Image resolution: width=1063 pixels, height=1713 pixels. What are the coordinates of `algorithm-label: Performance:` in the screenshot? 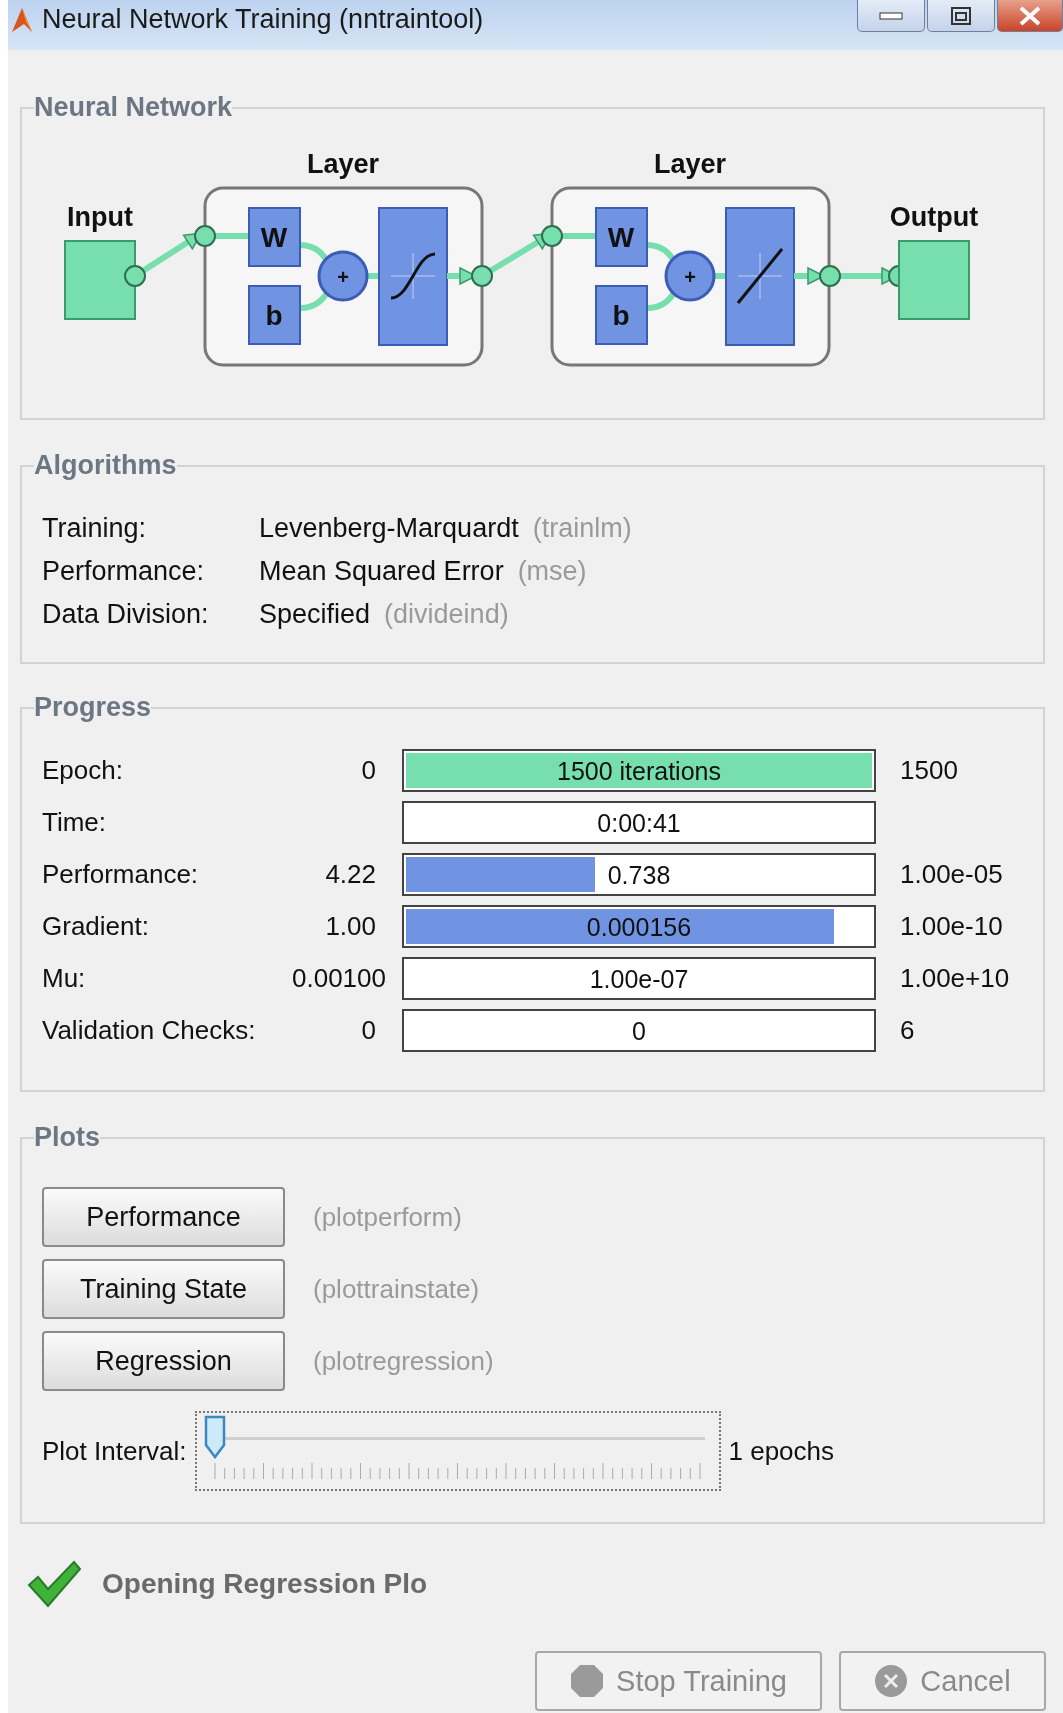 It's located at (124, 571).